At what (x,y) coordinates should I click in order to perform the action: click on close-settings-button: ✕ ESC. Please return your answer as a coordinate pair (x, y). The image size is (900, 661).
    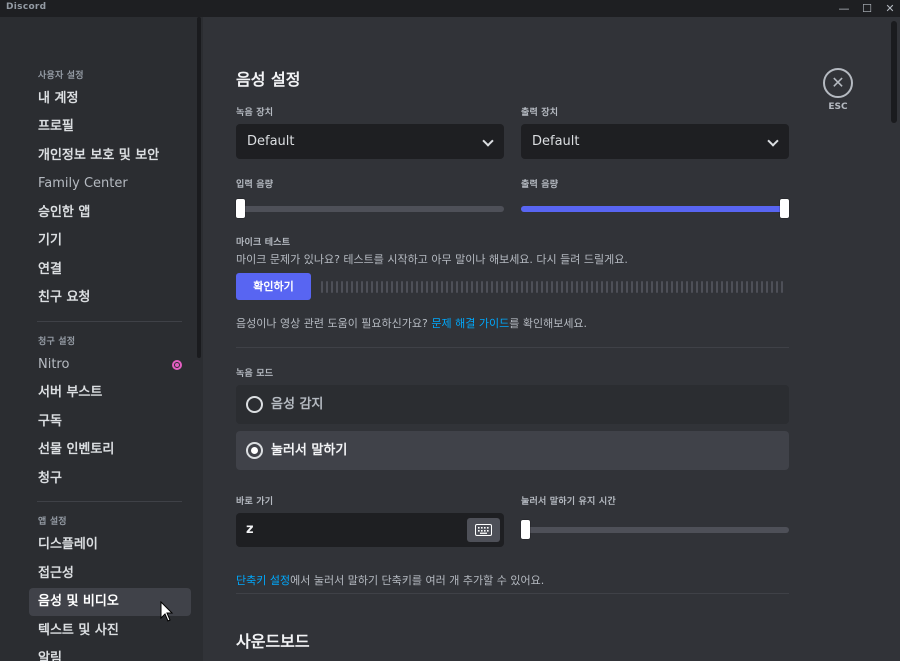
    Looking at the image, I should click on (838, 90).